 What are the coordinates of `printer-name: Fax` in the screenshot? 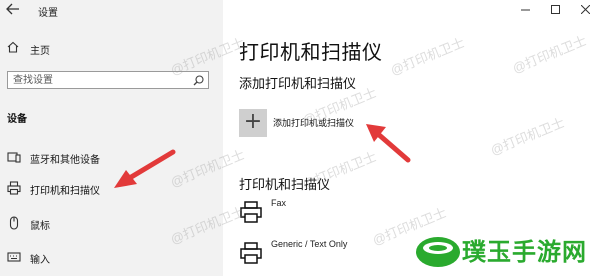 It's located at (279, 203).